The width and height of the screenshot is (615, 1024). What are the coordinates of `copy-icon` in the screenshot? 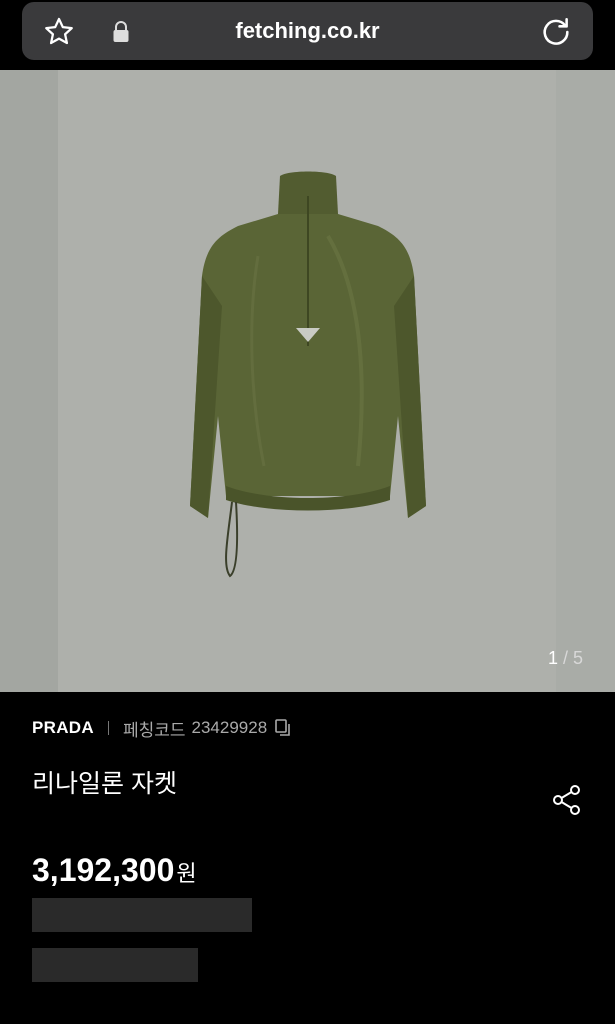 It's located at (283, 728).